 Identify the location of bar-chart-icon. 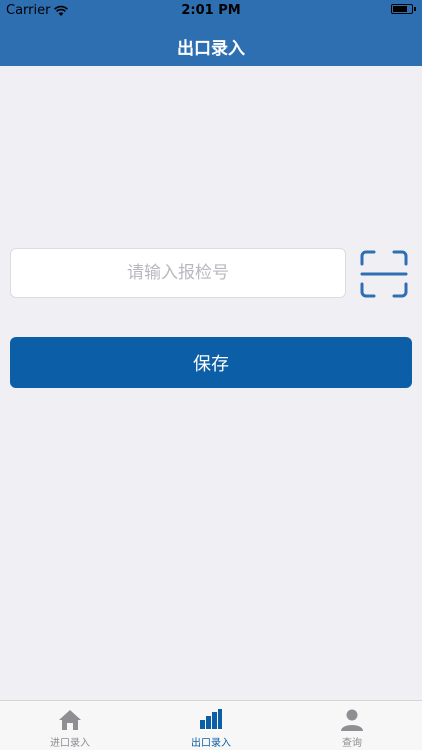
(211, 720).